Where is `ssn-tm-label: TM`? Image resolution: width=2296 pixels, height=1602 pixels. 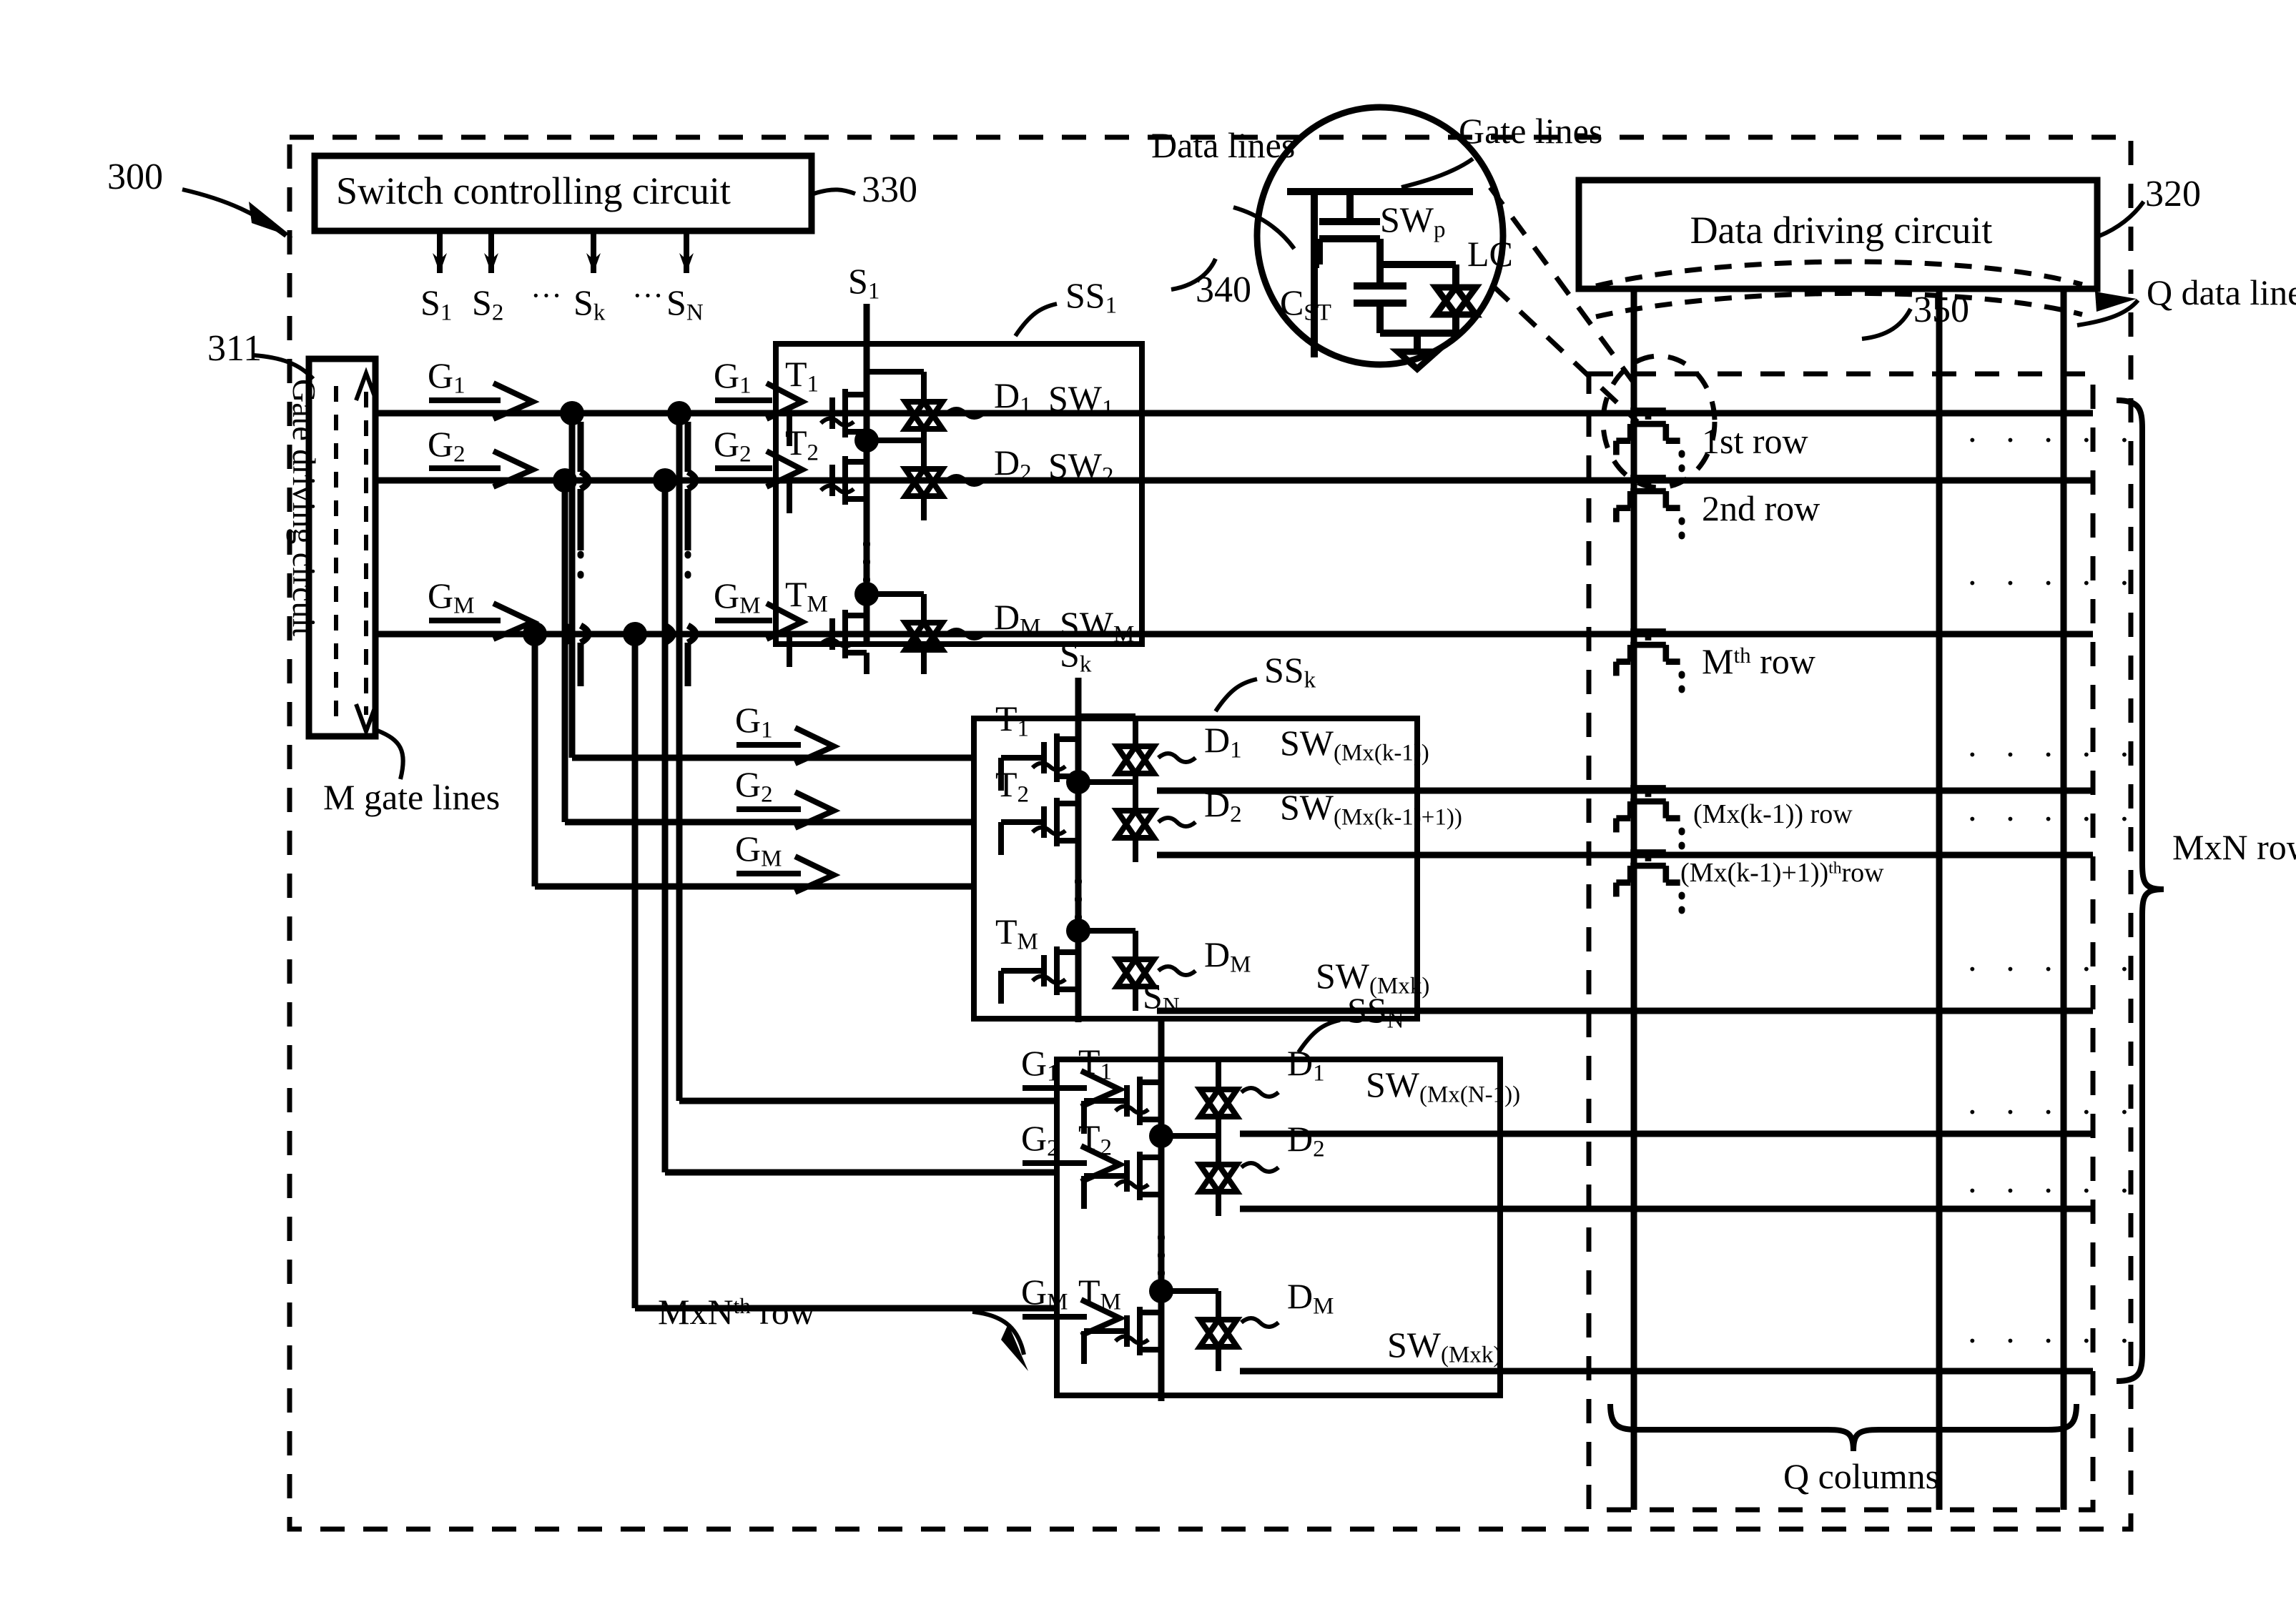 ssn-tm-label: TM is located at coordinates (1100, 1293).